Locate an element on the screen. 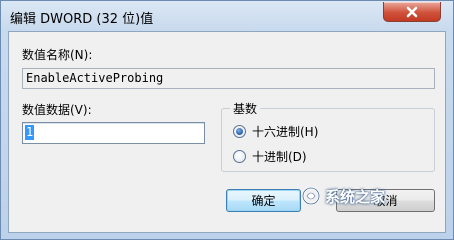 The image size is (454, 240). radio-decimal-label: 十进制(D) is located at coordinates (279, 157).